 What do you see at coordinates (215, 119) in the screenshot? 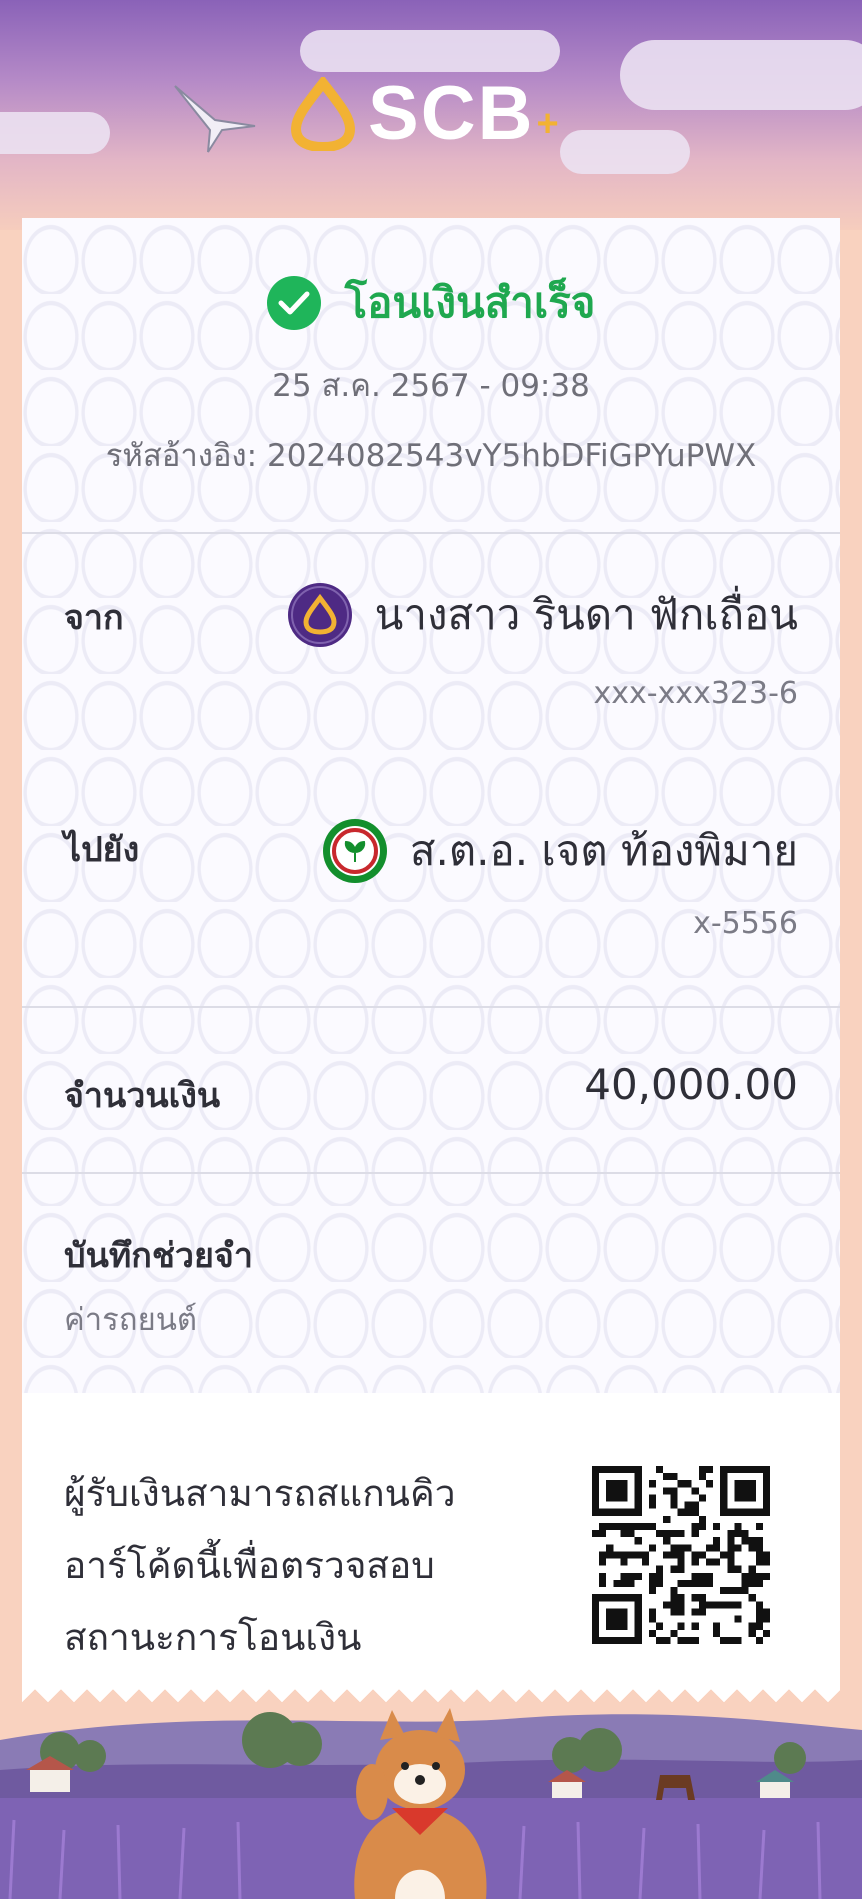
I see `bird-illustration` at bounding box center [215, 119].